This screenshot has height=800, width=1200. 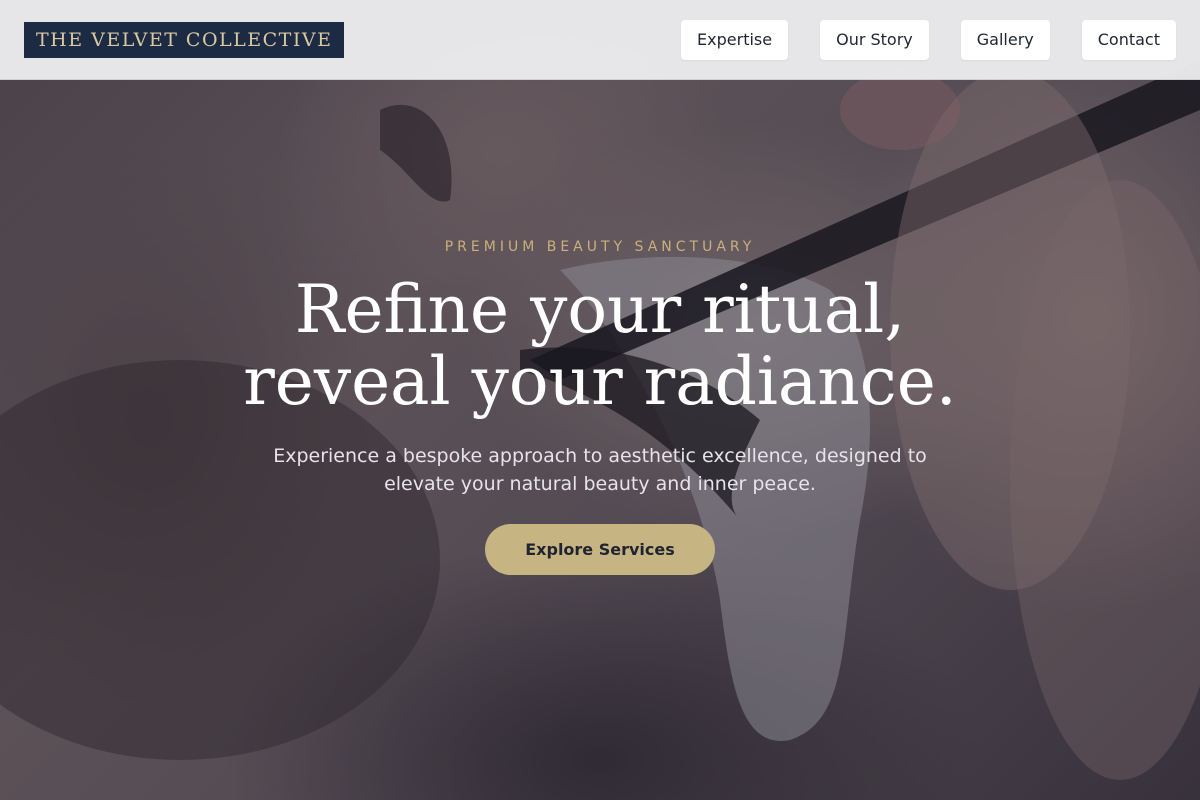 I want to click on hero-headline-line-1: Refine your ritual,, so click(x=600, y=309).